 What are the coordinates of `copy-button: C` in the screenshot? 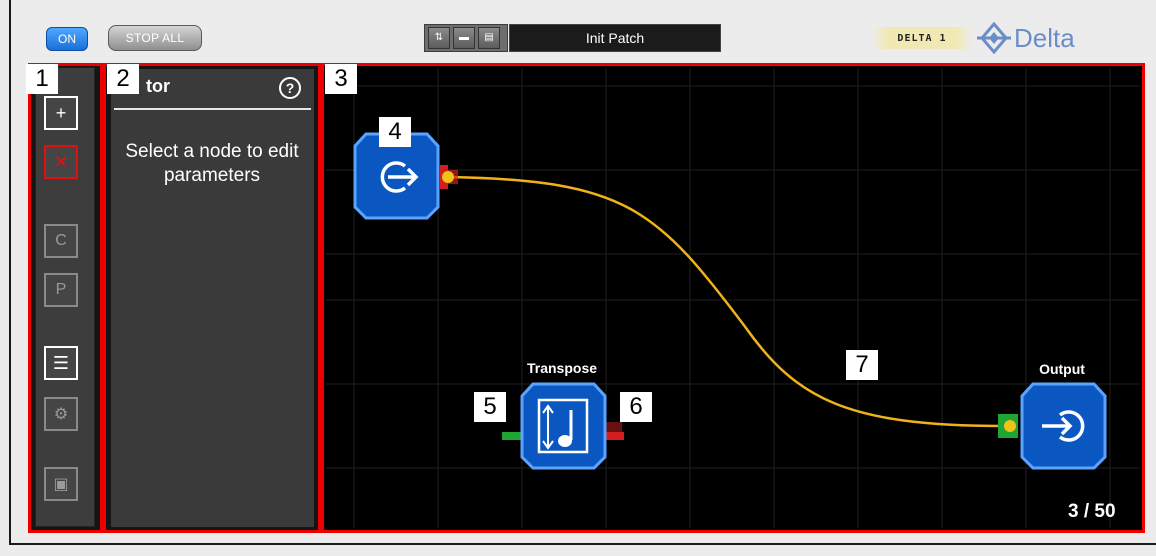 It's located at (61, 241).